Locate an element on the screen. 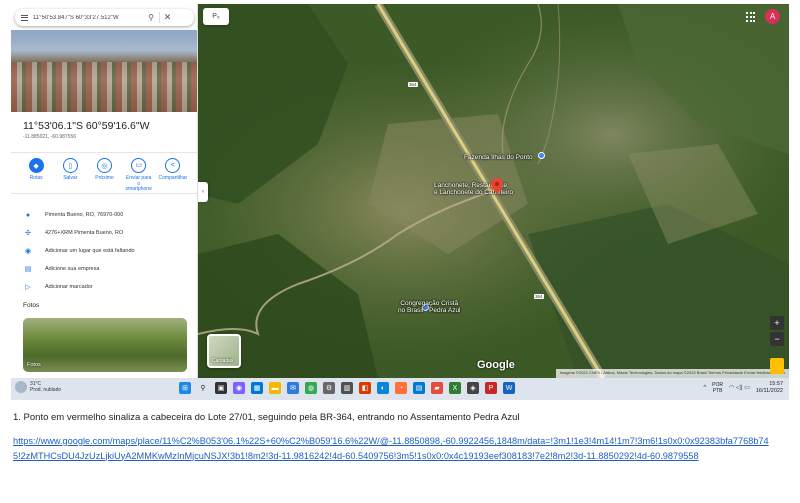  clock-time: 15:57 is located at coordinates (776, 384).